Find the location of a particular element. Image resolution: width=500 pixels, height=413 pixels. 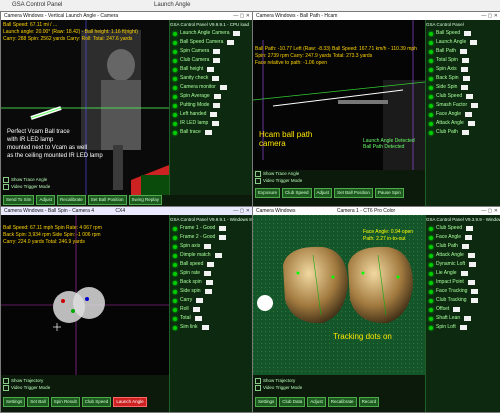

panel-row: Impact Point is located at coordinates (463, 282).